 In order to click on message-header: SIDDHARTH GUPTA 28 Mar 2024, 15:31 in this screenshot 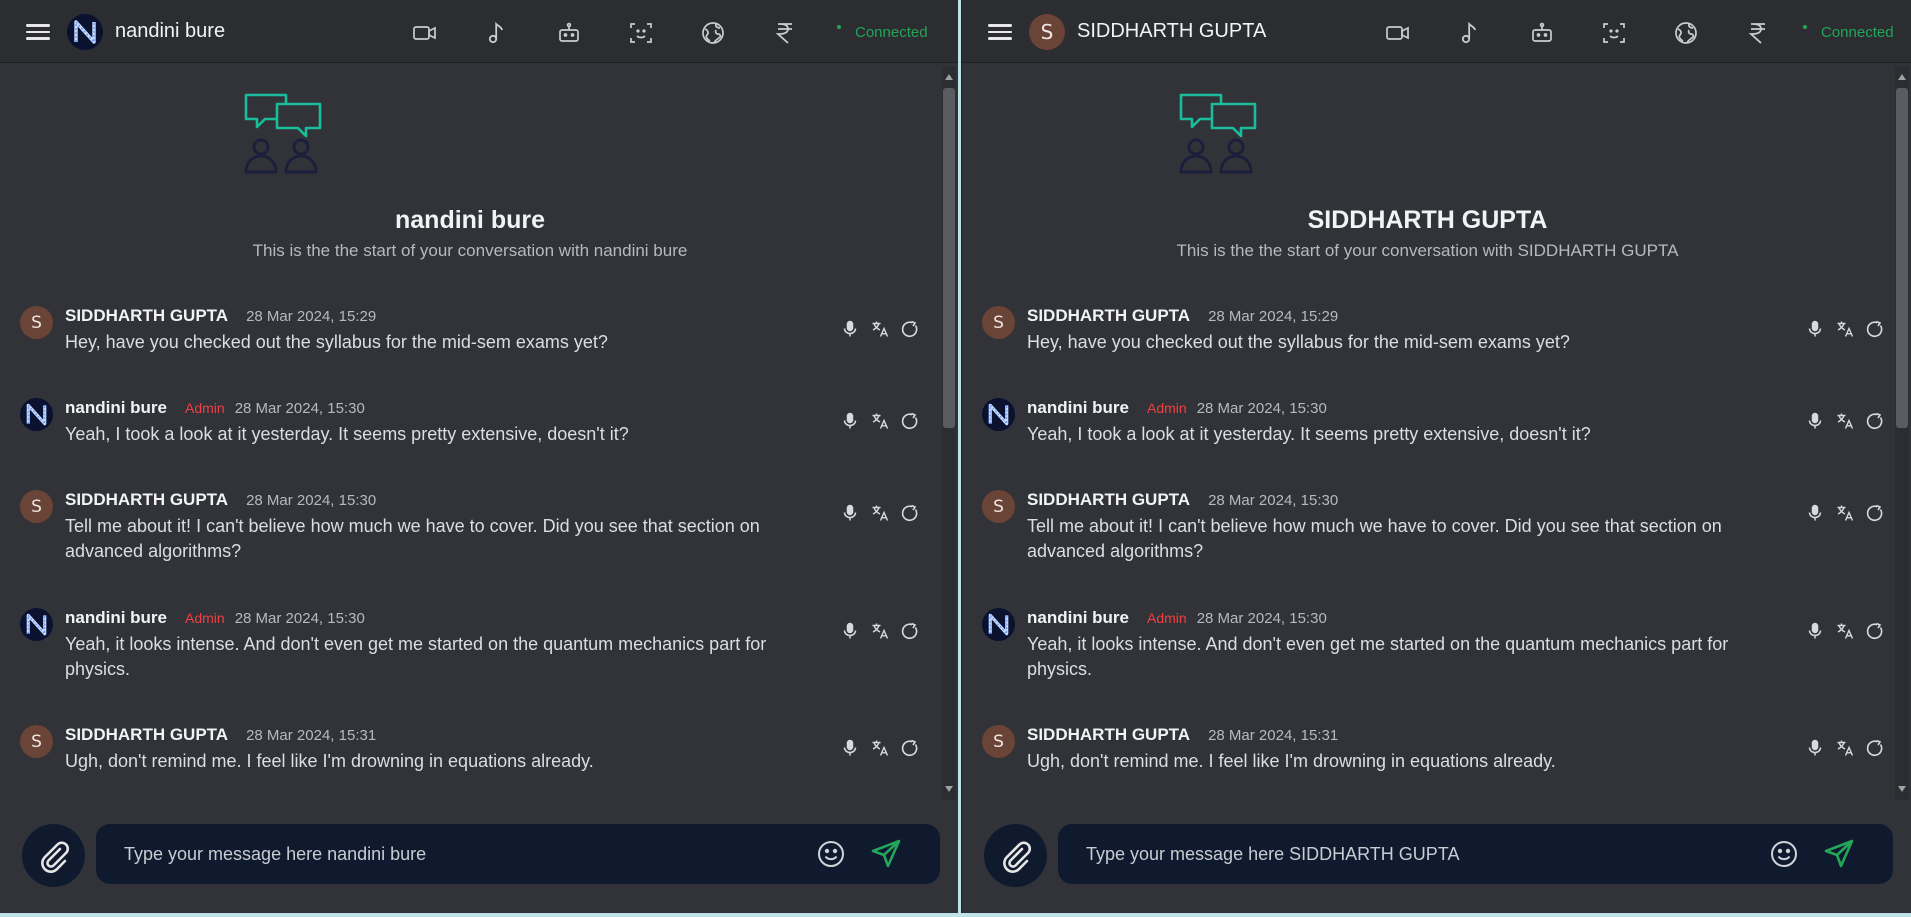, I will do `click(1182, 735)`.